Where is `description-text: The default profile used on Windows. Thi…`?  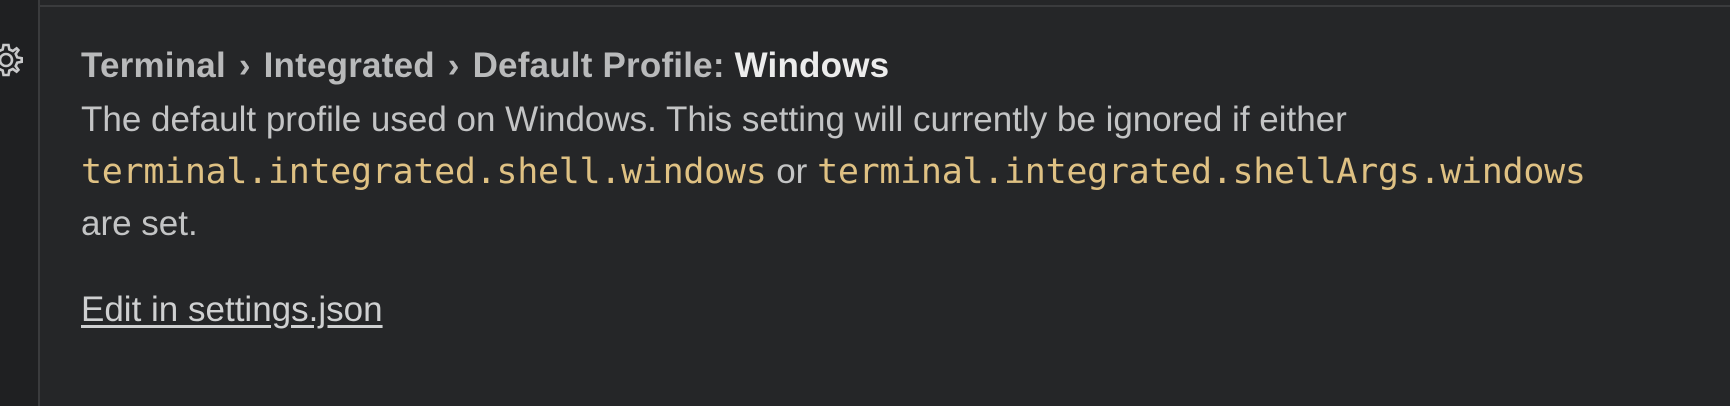
description-text: The default profile used on Windows. Thi… is located at coordinates (714, 119).